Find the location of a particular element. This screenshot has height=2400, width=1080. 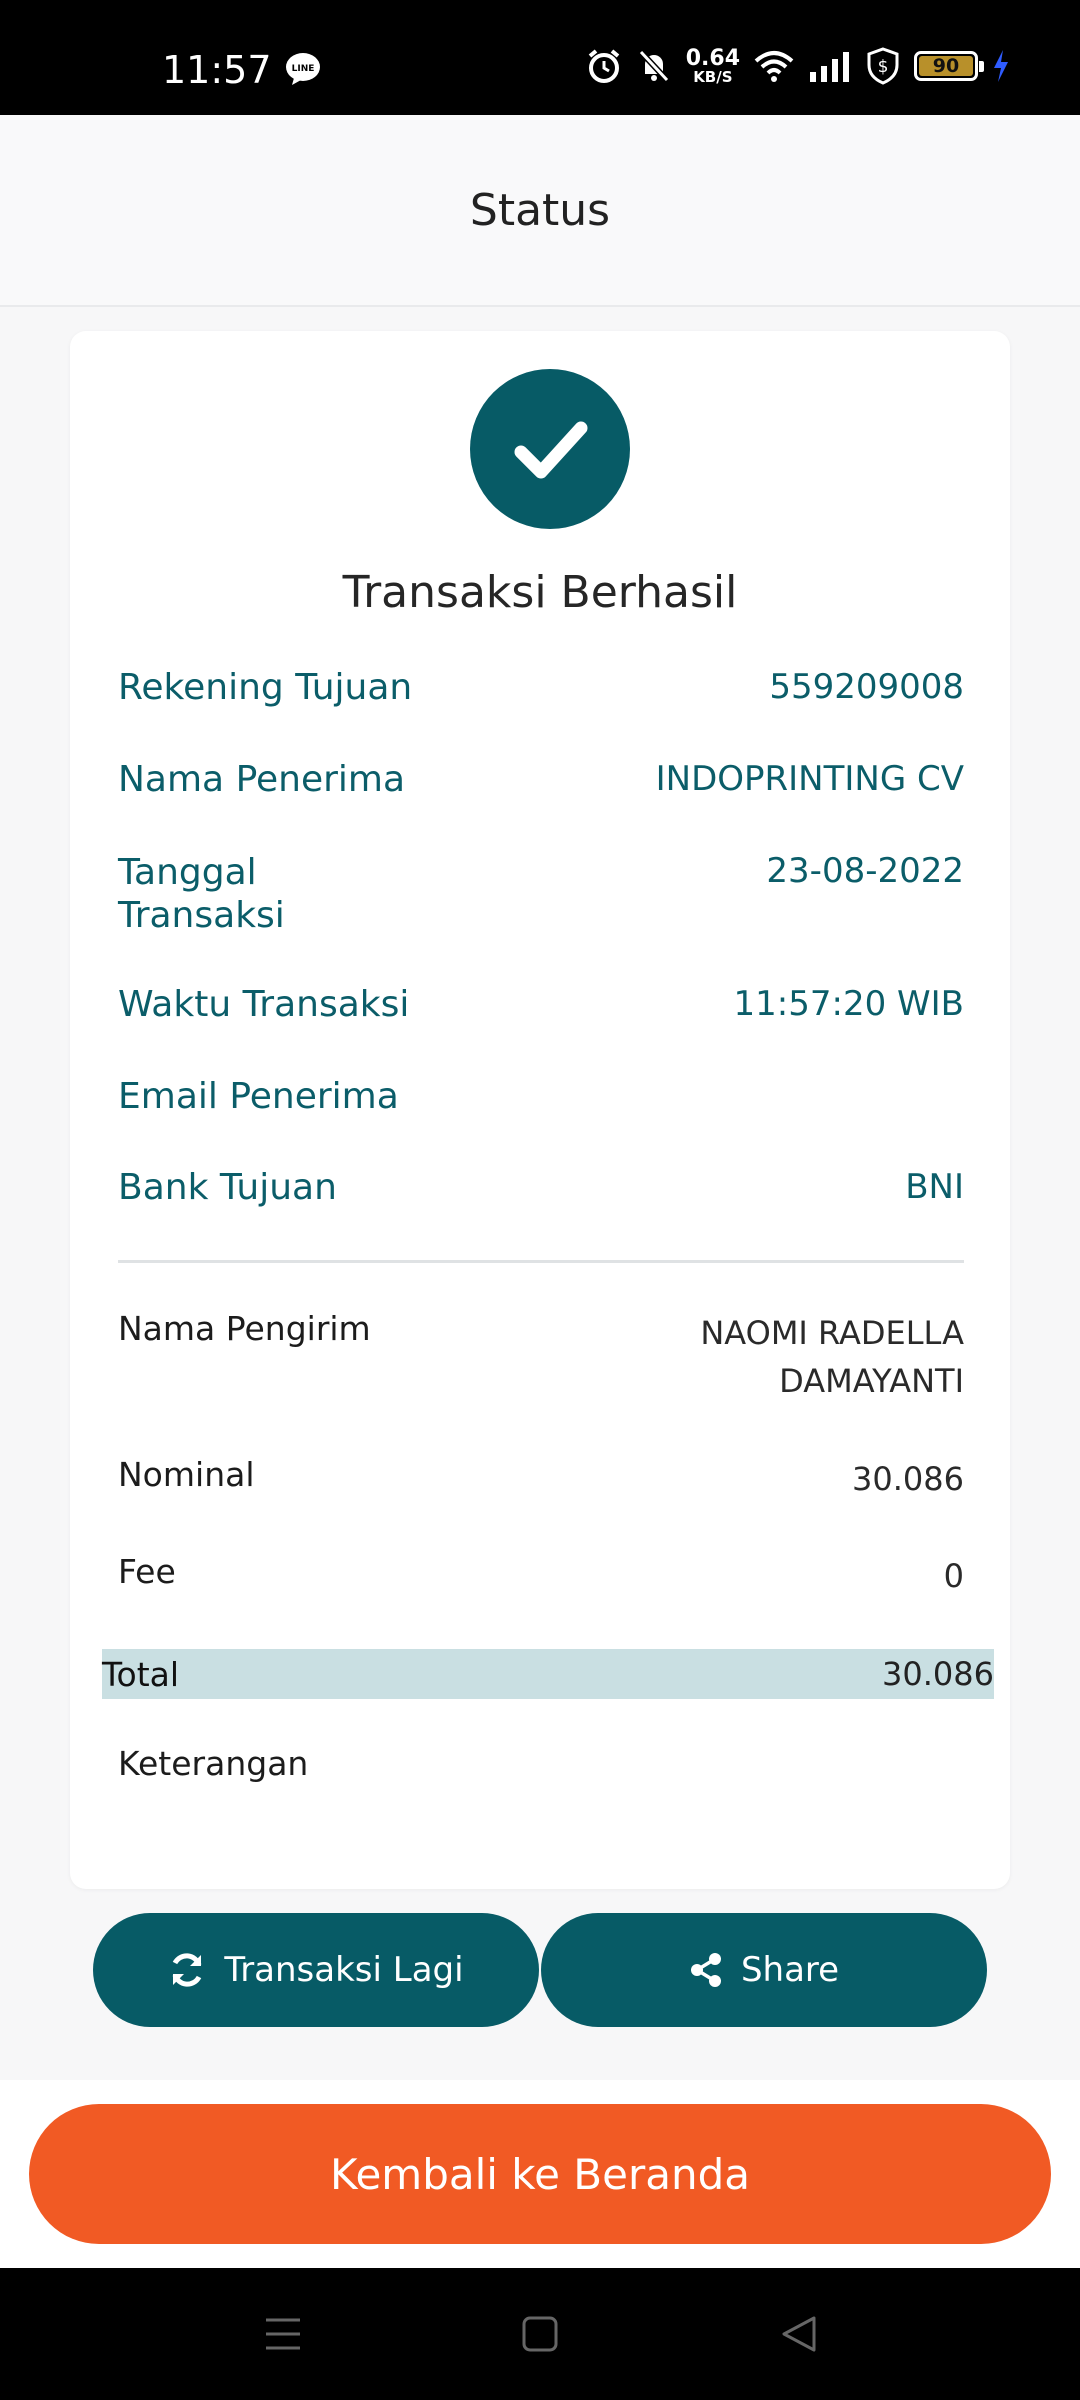

mute-bell-icon is located at coordinates (653, 66).